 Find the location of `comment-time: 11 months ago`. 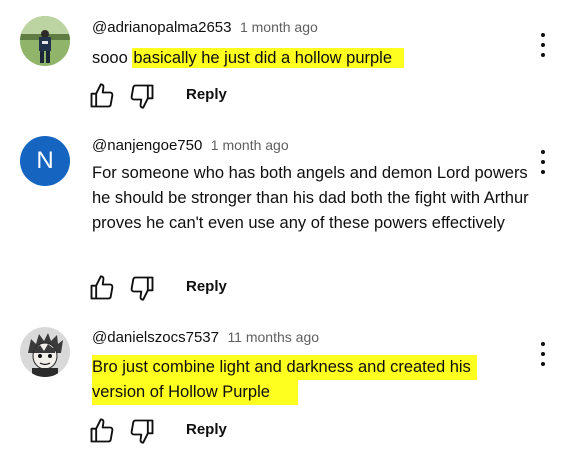

comment-time: 11 months ago is located at coordinates (273, 337).